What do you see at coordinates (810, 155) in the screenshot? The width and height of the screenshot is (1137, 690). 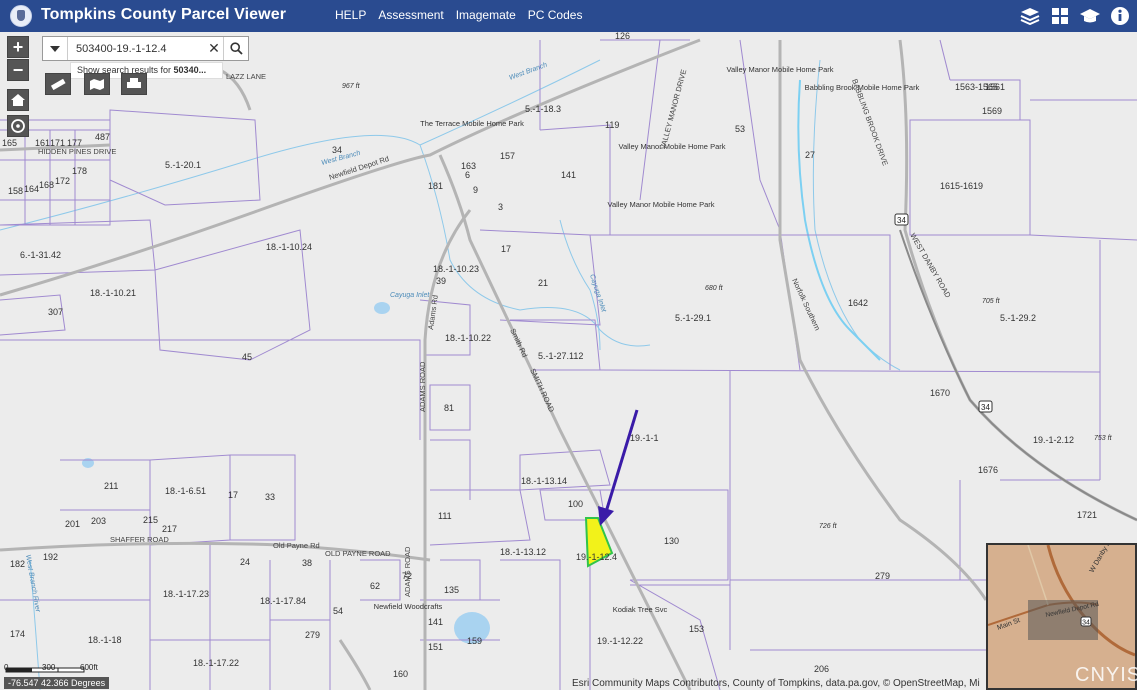 I see `parcel-label: 27` at bounding box center [810, 155].